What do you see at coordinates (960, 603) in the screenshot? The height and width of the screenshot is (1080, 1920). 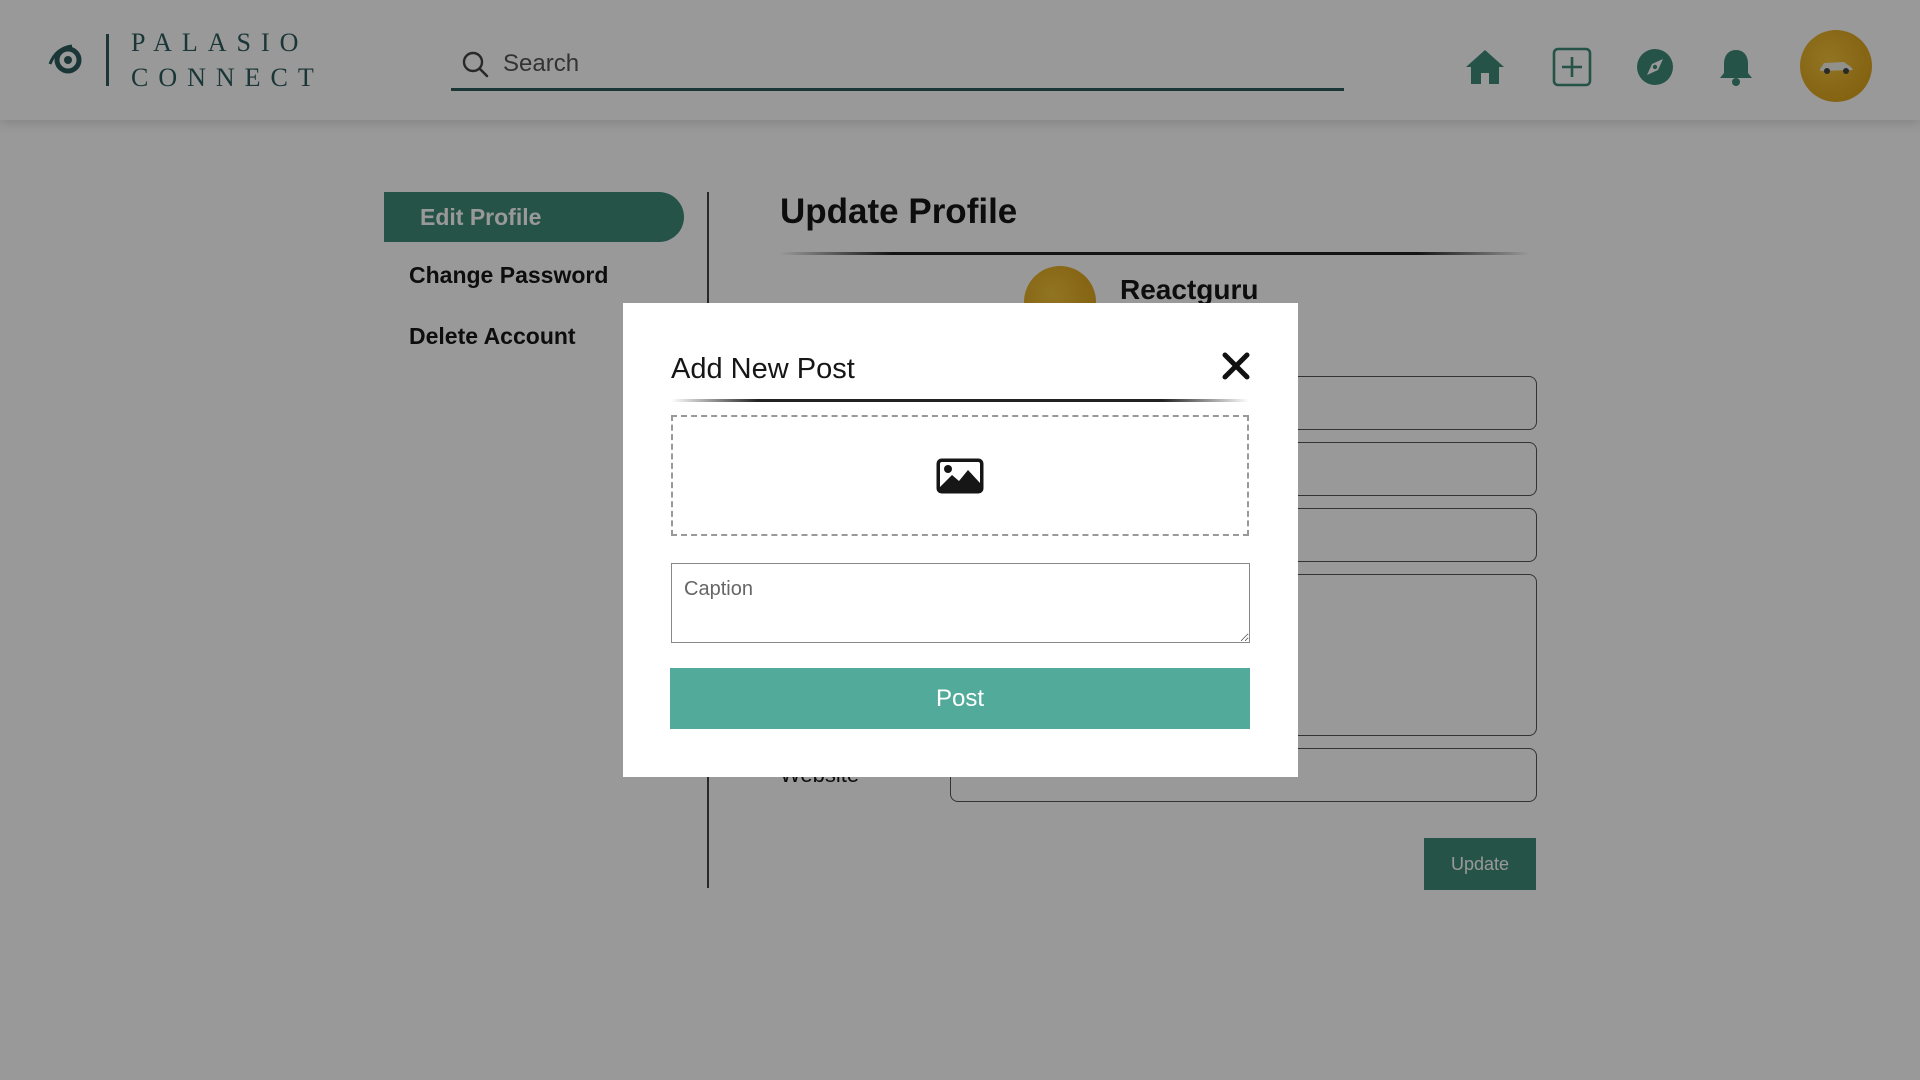 I see `caption-input` at bounding box center [960, 603].